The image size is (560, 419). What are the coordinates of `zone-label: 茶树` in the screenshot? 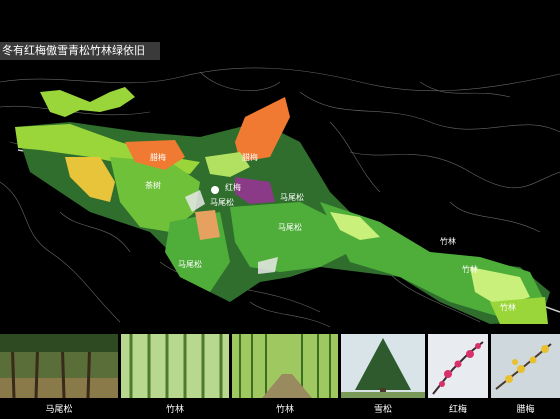 It's located at (153, 185).